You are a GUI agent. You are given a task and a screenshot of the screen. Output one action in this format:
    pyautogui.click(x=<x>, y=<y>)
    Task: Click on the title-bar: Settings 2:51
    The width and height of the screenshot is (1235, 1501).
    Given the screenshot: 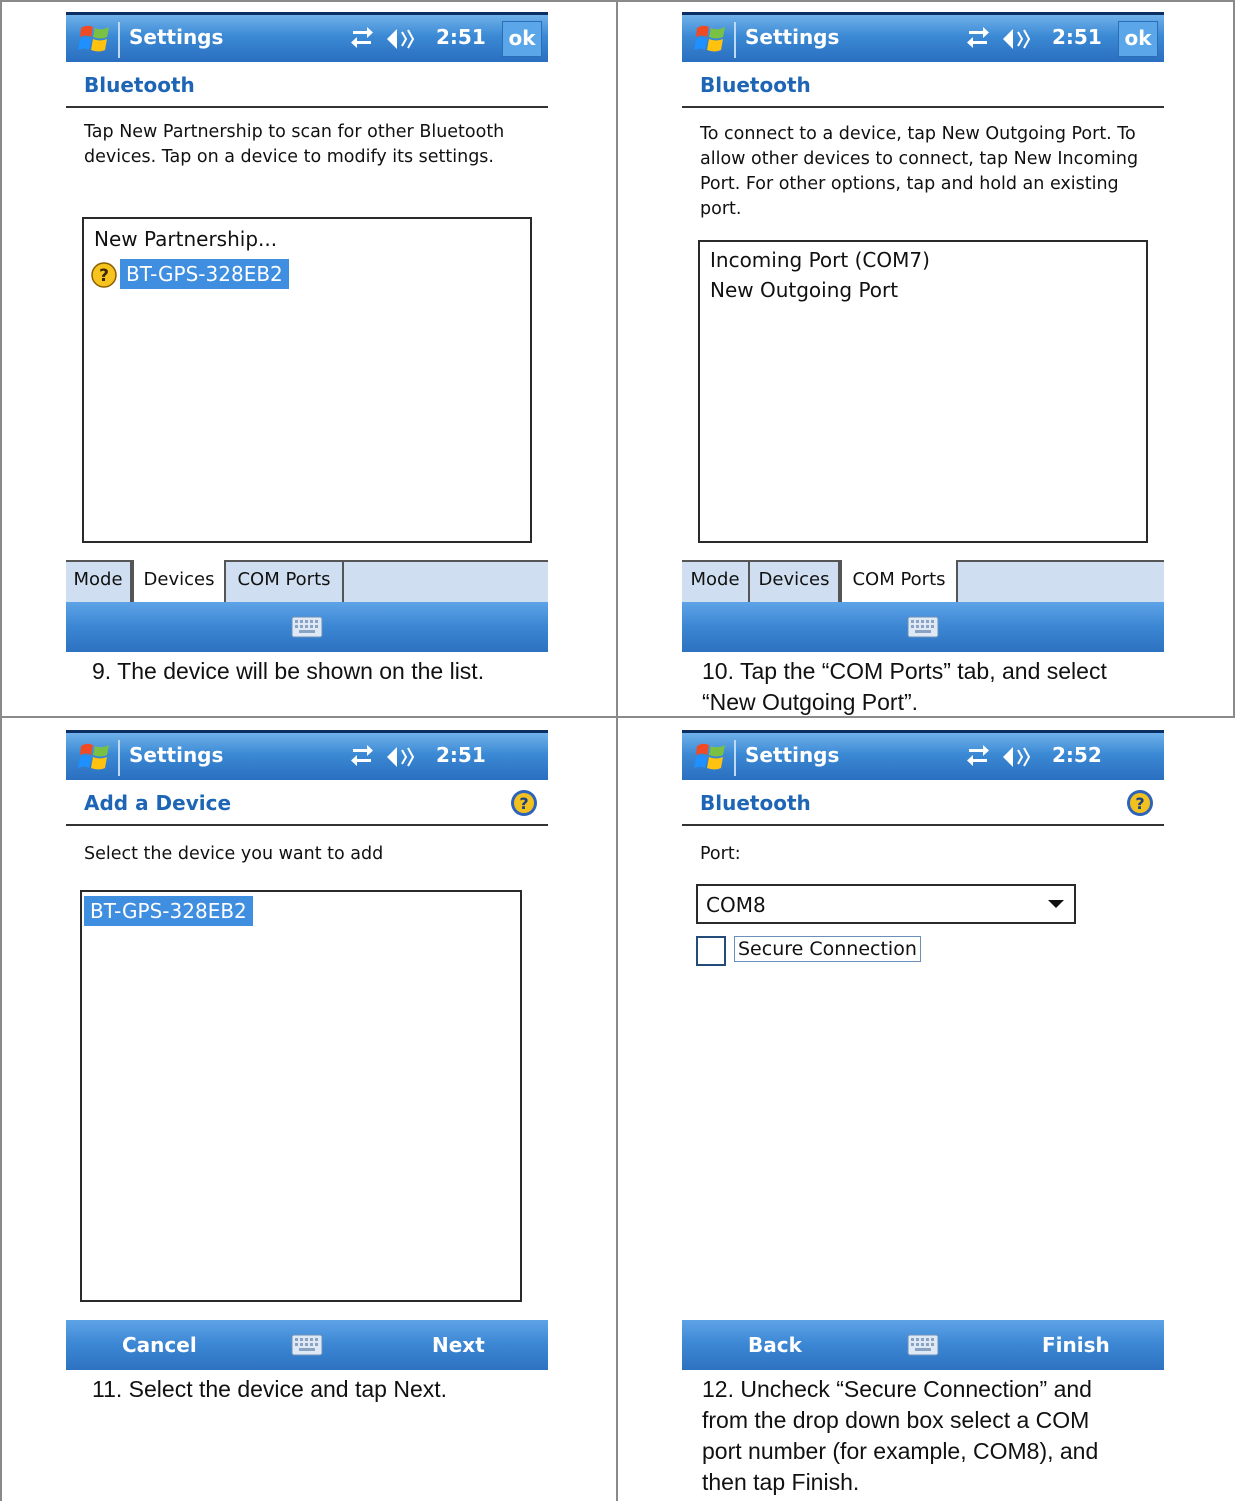 What is the action you would take?
    pyautogui.click(x=307, y=755)
    